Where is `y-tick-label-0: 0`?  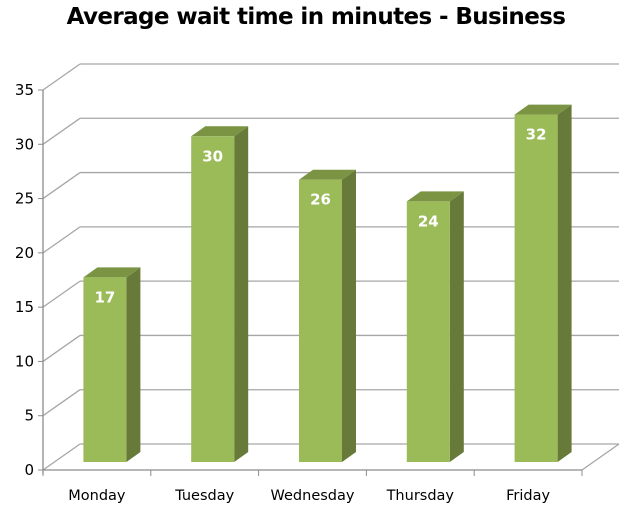
y-tick-label-0: 0 is located at coordinates (29, 470).